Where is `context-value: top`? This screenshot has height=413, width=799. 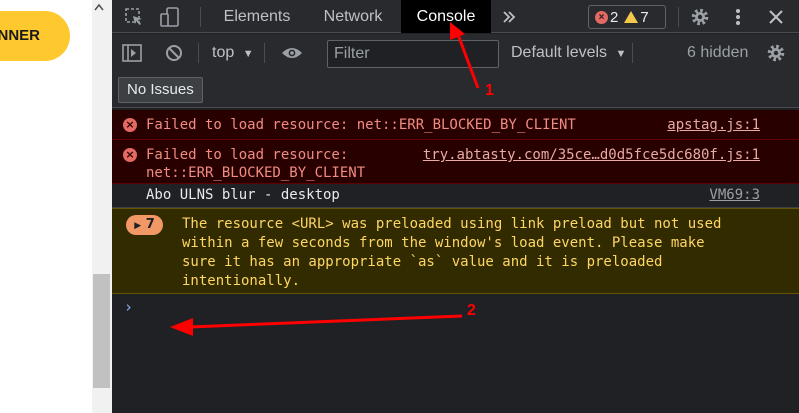
context-value: top is located at coordinates (223, 52).